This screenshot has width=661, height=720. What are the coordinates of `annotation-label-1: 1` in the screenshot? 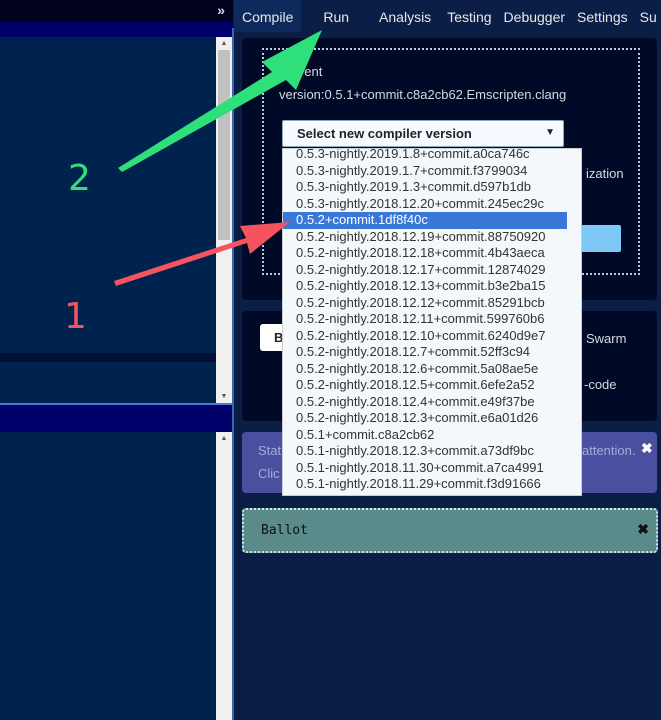 It's located at (75, 316).